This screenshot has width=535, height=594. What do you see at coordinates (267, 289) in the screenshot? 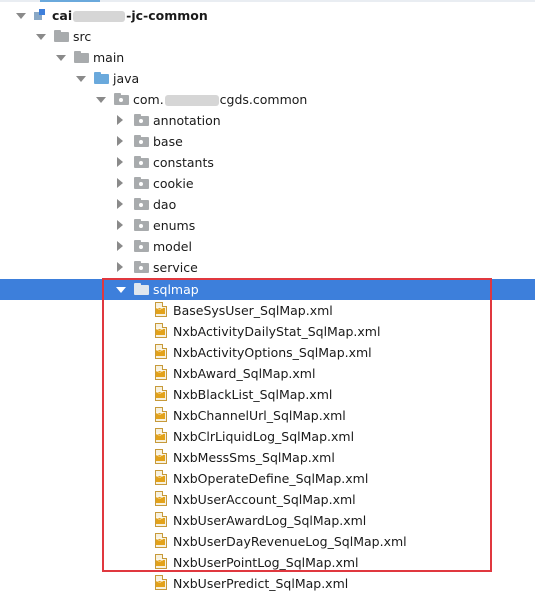
I see `tree-node-sqlmap-selected: sqlmap` at bounding box center [267, 289].